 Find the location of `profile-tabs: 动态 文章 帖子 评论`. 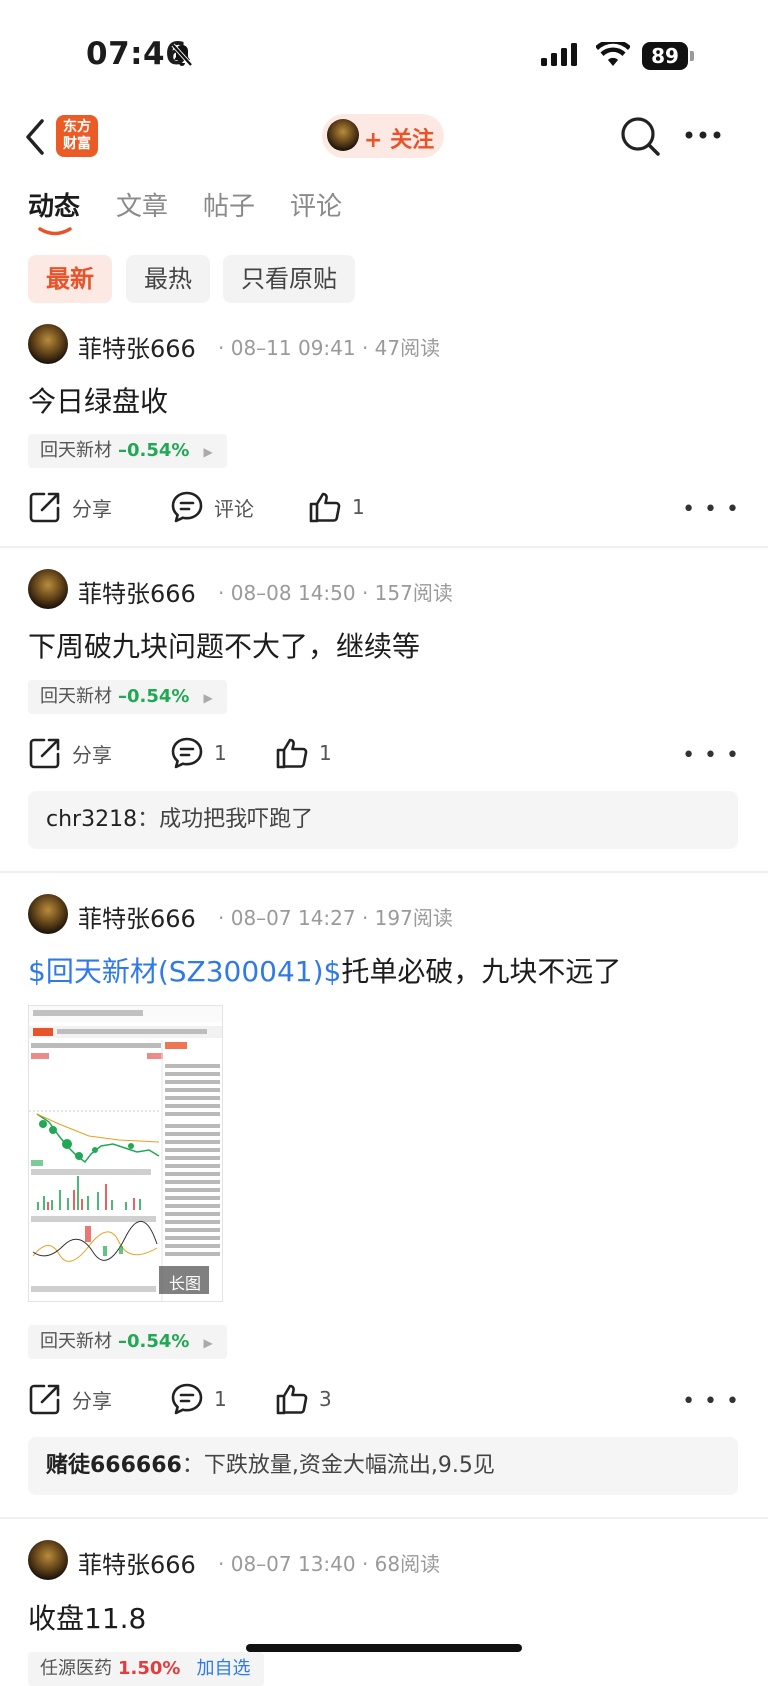

profile-tabs: 动态 文章 帖子 评论 is located at coordinates (384, 208).